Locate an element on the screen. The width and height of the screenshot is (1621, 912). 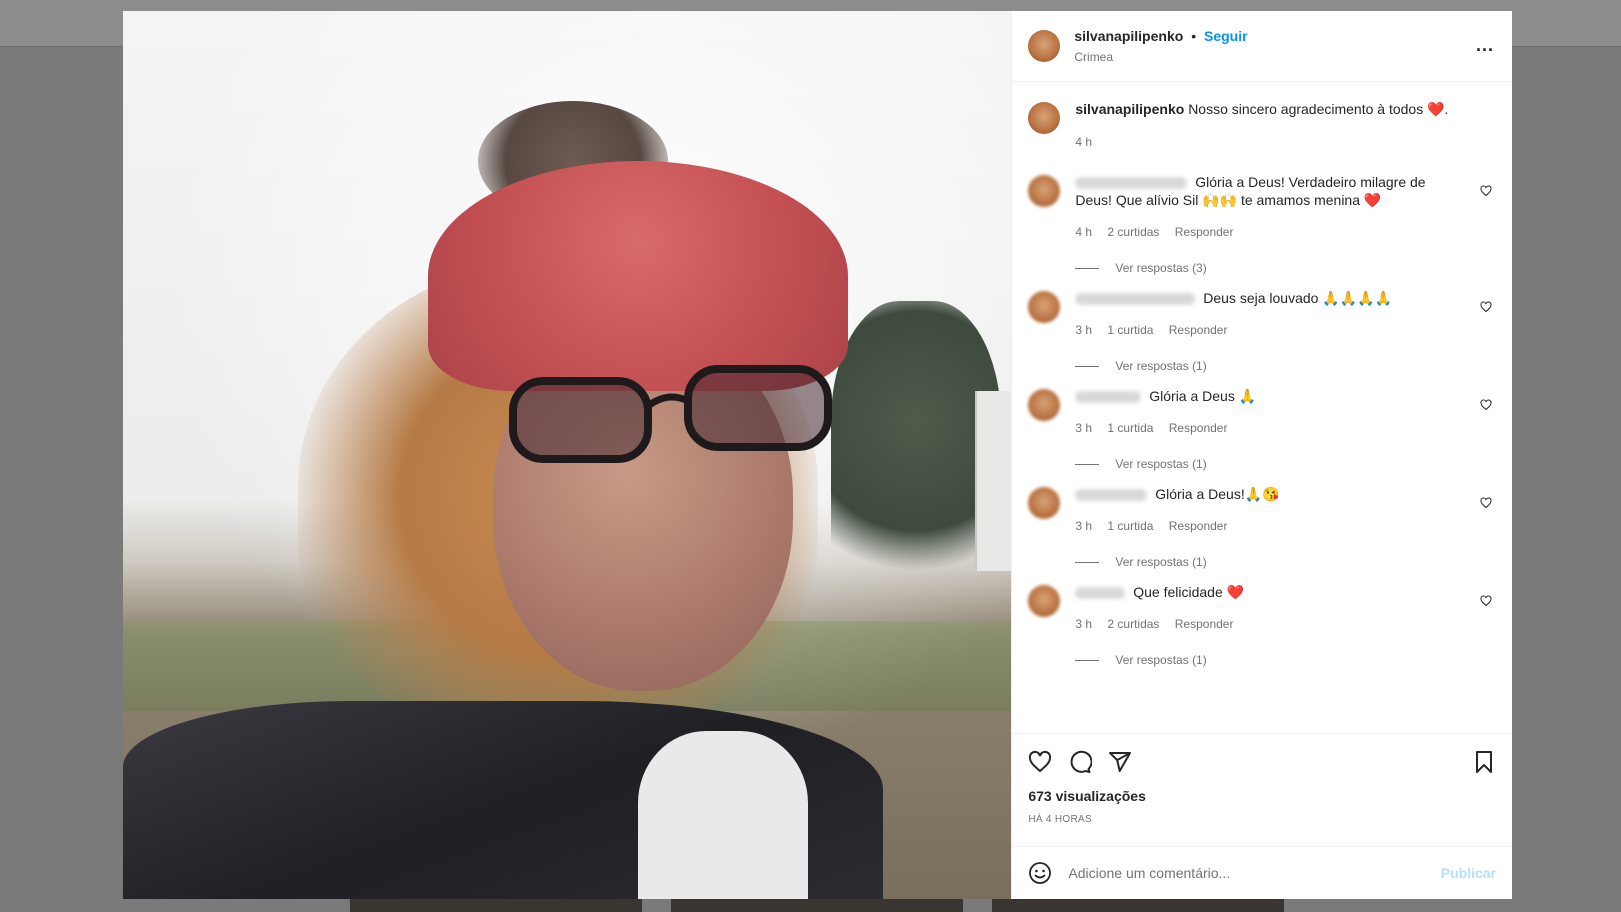
post-actions: 673 visualizações HÁ 4 HORAS is located at coordinates (1262, 789).